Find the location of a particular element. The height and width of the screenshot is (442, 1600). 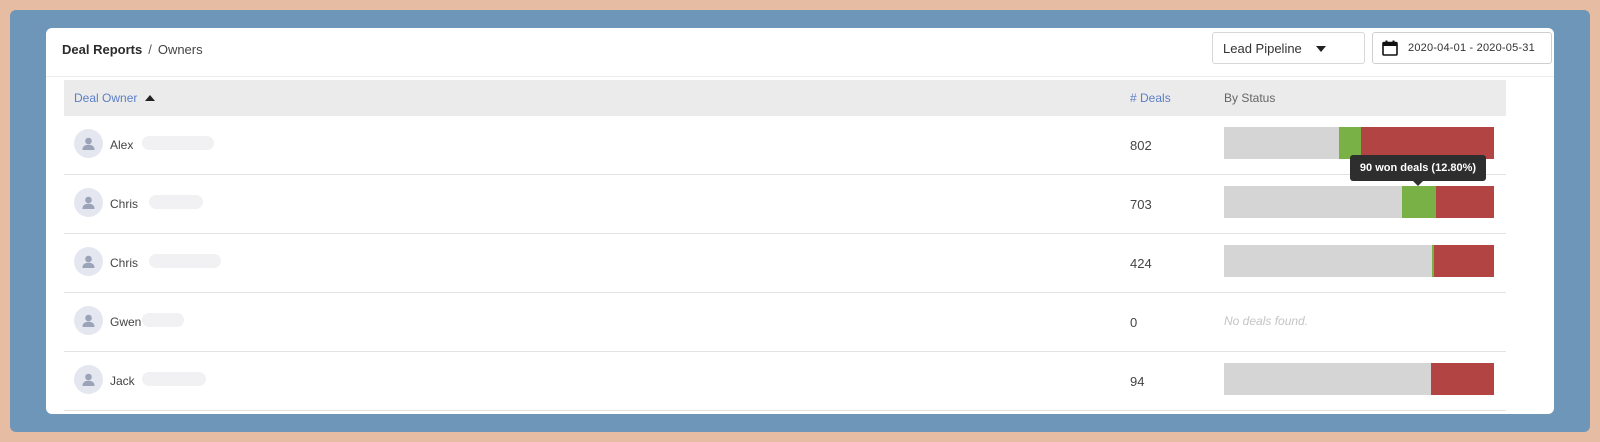

table-row: Chris 424 is located at coordinates (785, 263).